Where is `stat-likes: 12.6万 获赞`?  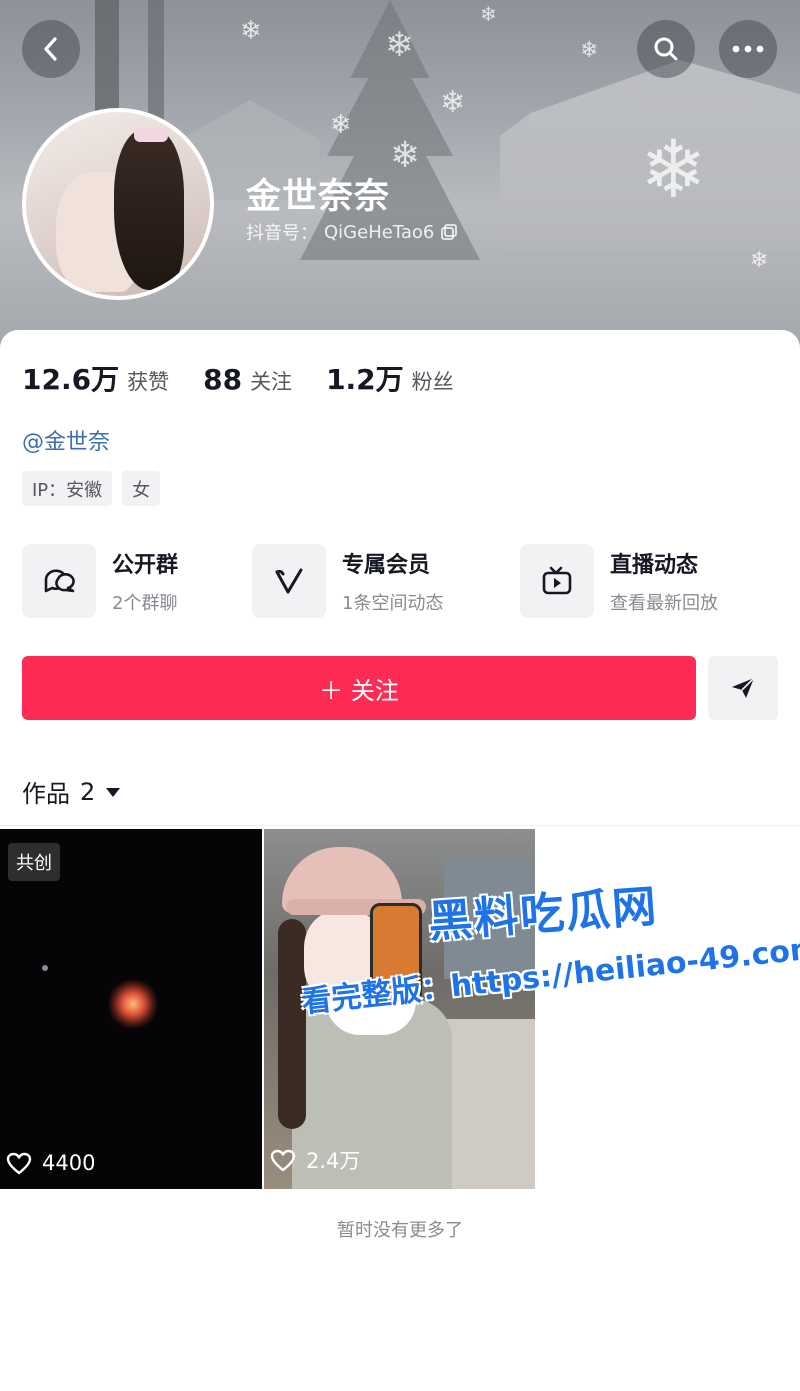
stat-likes: 12.6万 获赞 is located at coordinates (95, 378).